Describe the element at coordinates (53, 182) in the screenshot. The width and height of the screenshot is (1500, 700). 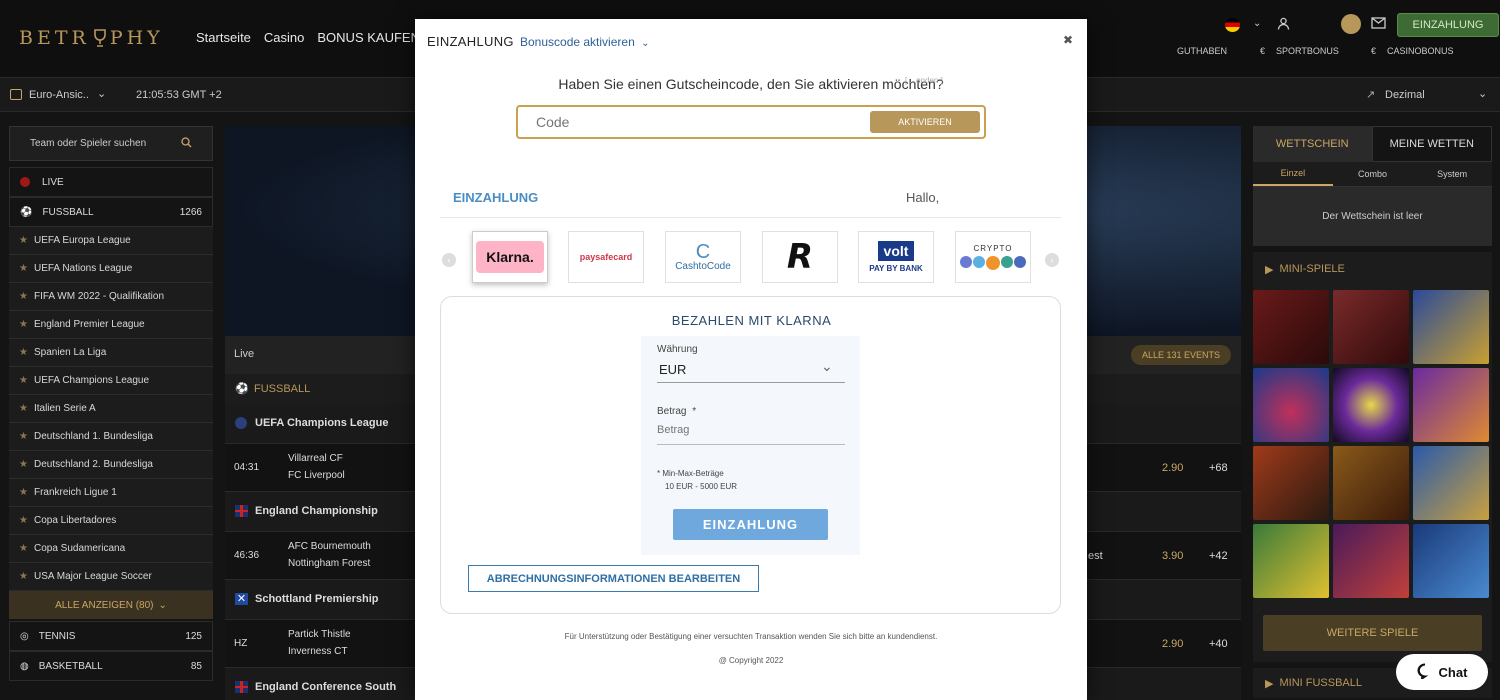
I see `sidebar-item-label: LIVE` at that location.